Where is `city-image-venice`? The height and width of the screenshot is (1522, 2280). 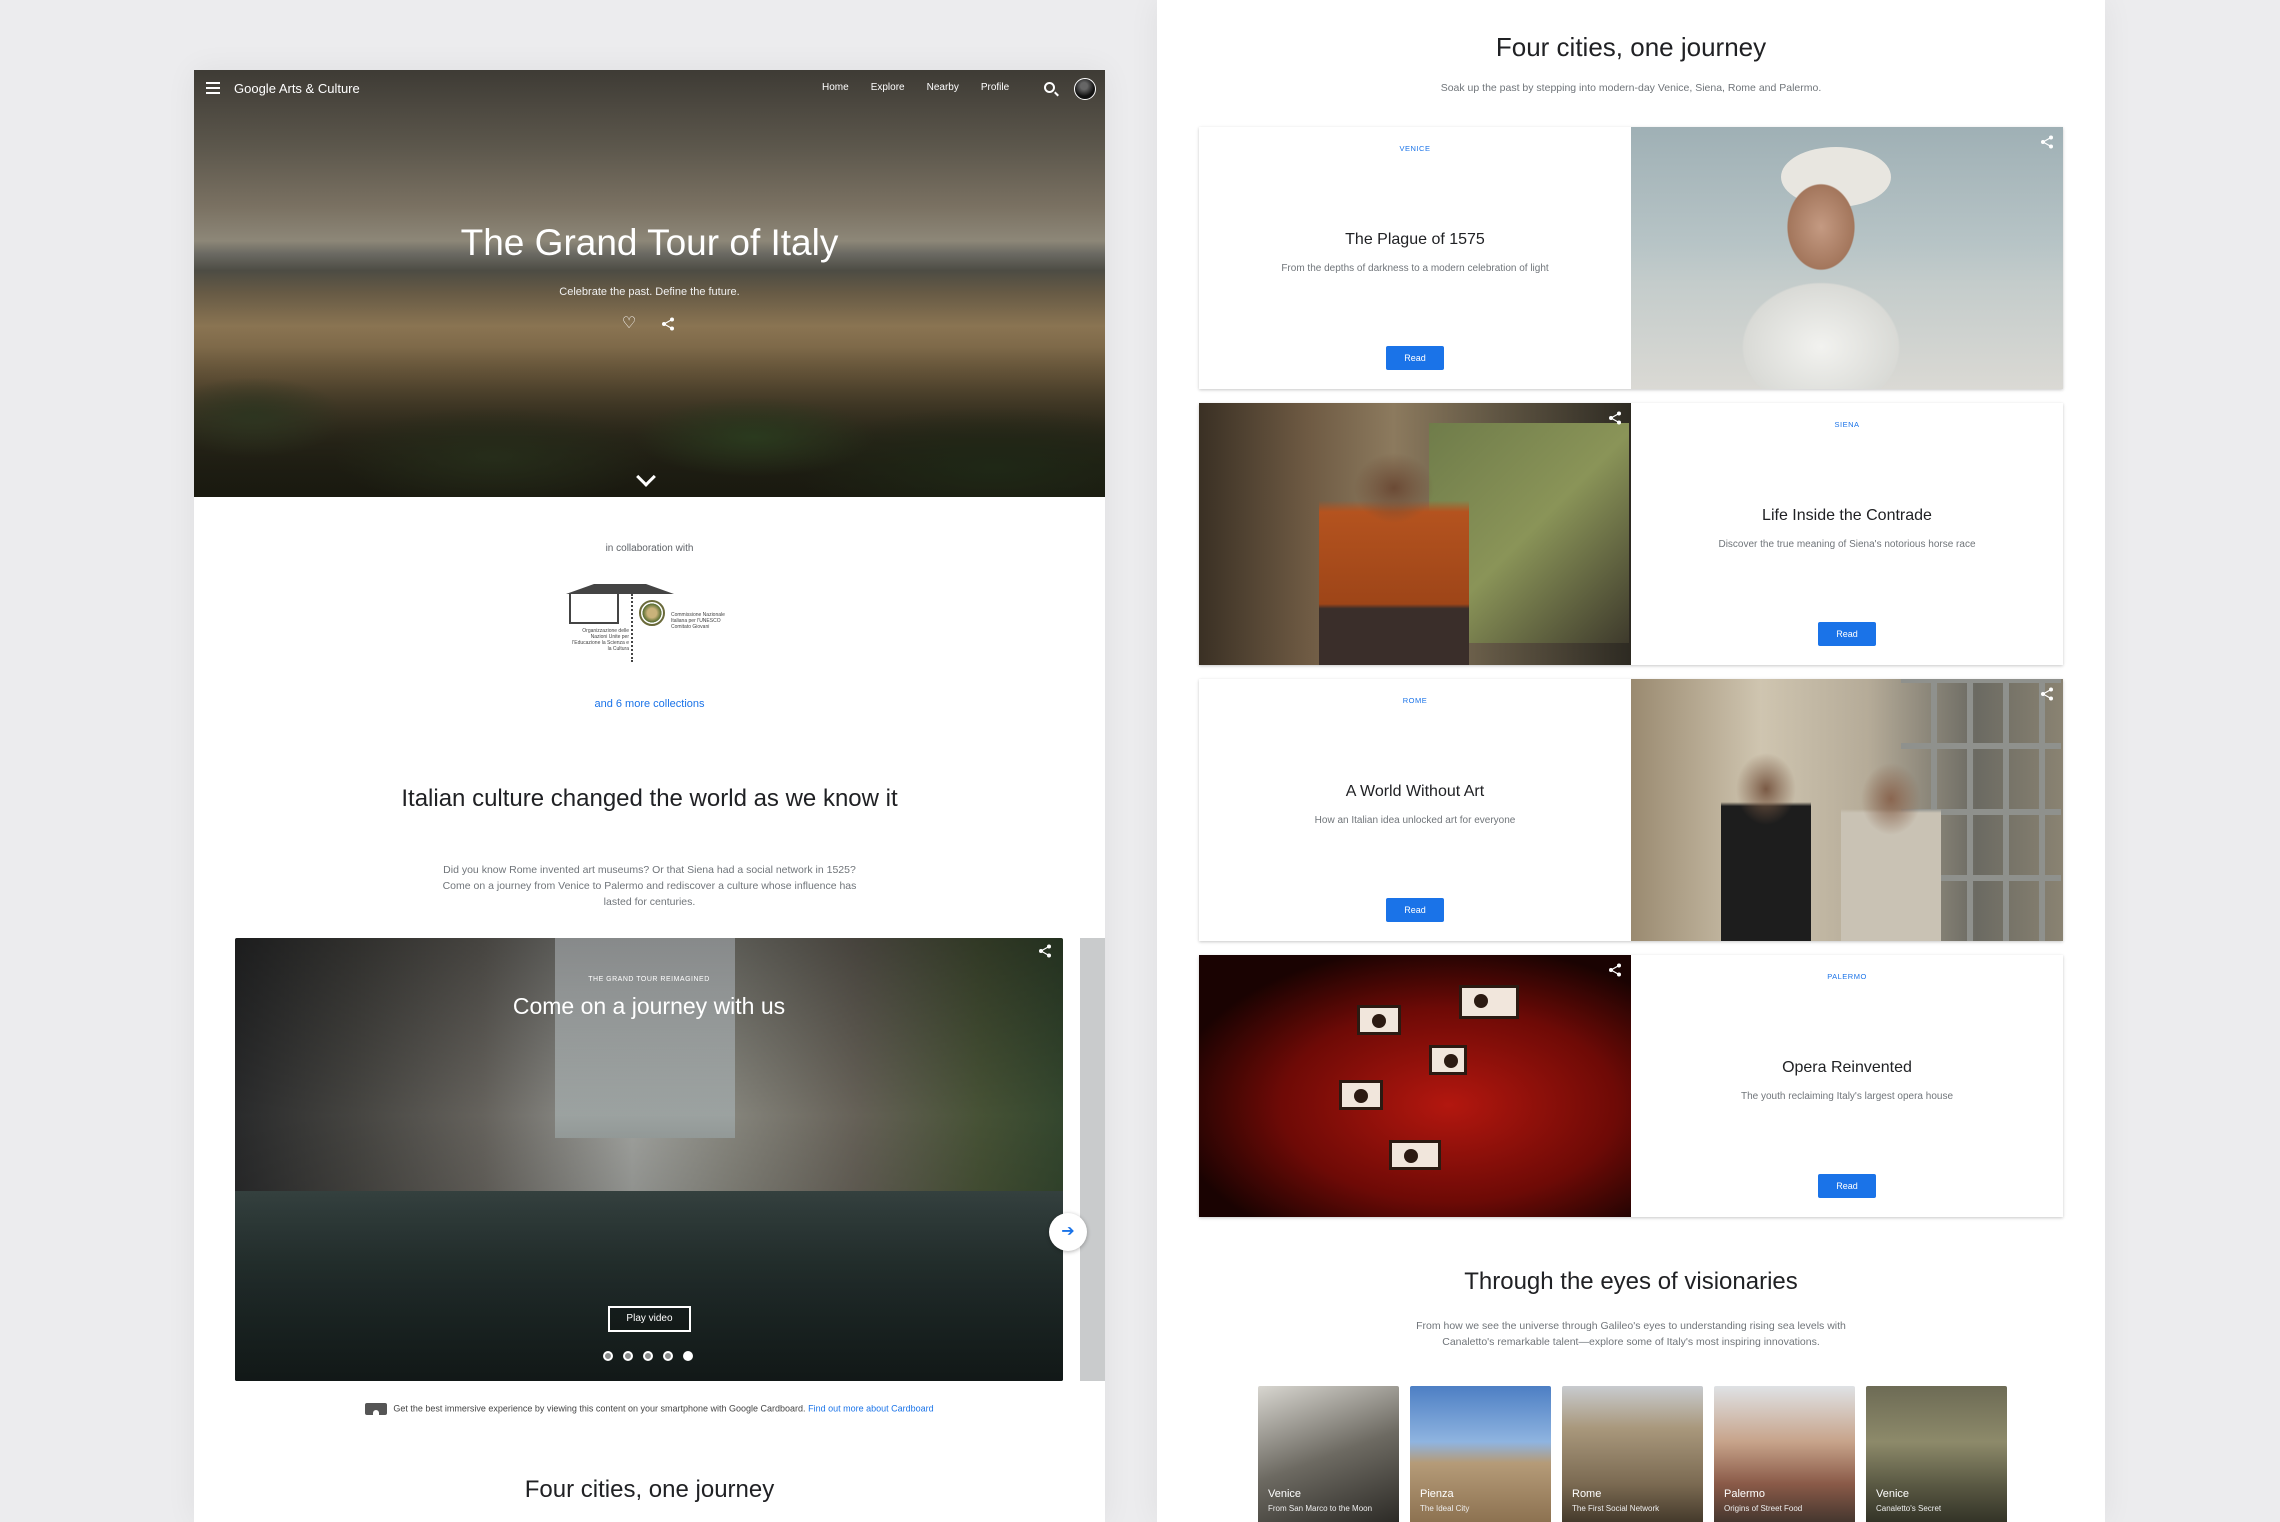
city-image-venice is located at coordinates (1847, 258).